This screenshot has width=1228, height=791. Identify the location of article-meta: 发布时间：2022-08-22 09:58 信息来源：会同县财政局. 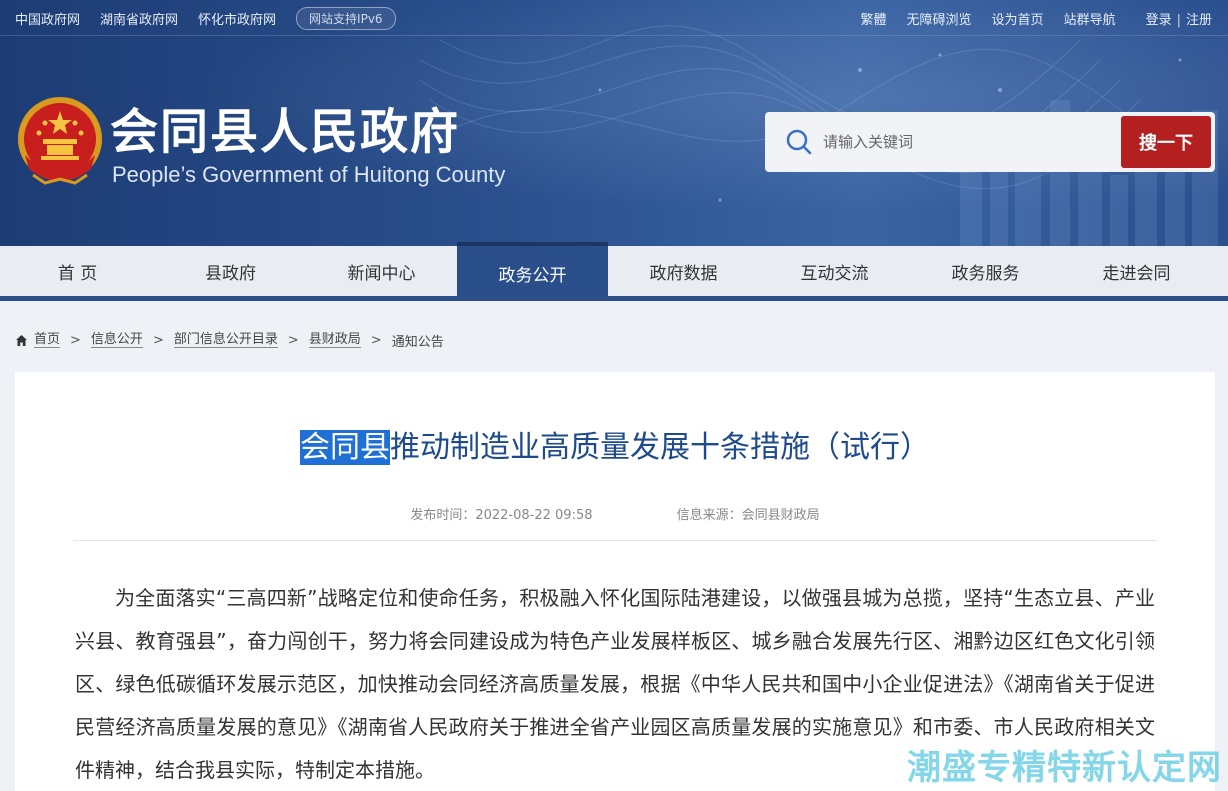
(615, 513).